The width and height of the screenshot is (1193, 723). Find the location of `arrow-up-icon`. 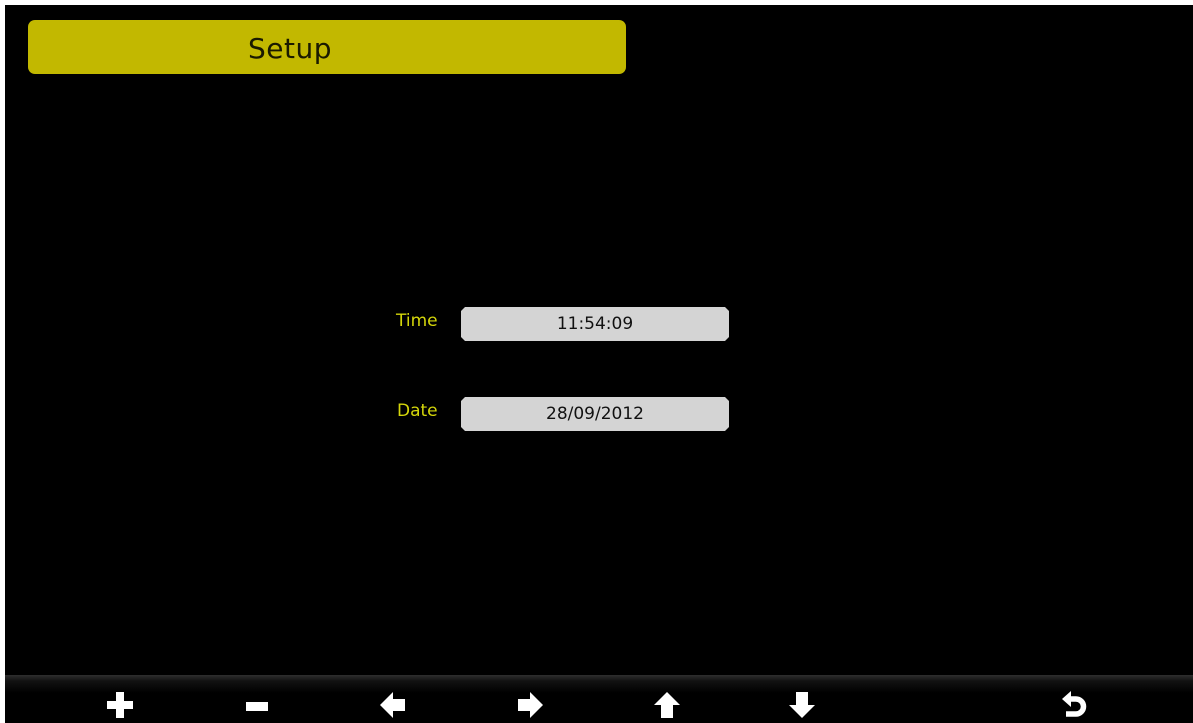

arrow-up-icon is located at coordinates (667, 705).